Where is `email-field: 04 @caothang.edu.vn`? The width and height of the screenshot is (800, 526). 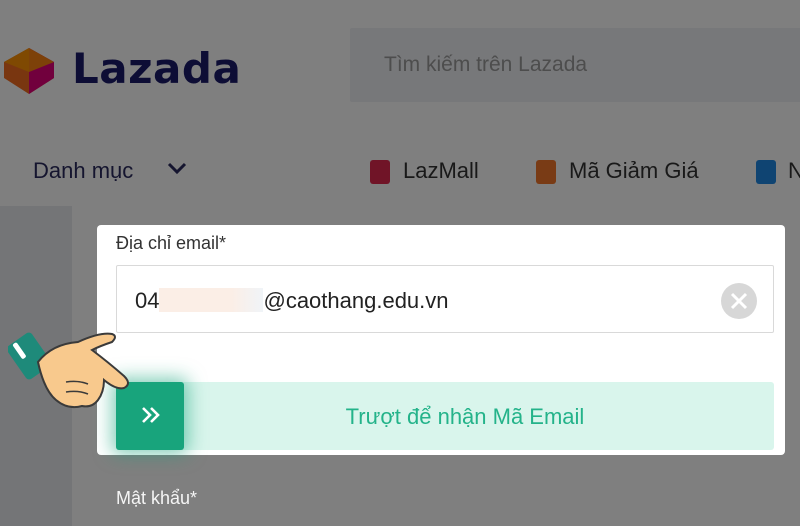
email-field: 04 @caothang.edu.vn is located at coordinates (445, 299).